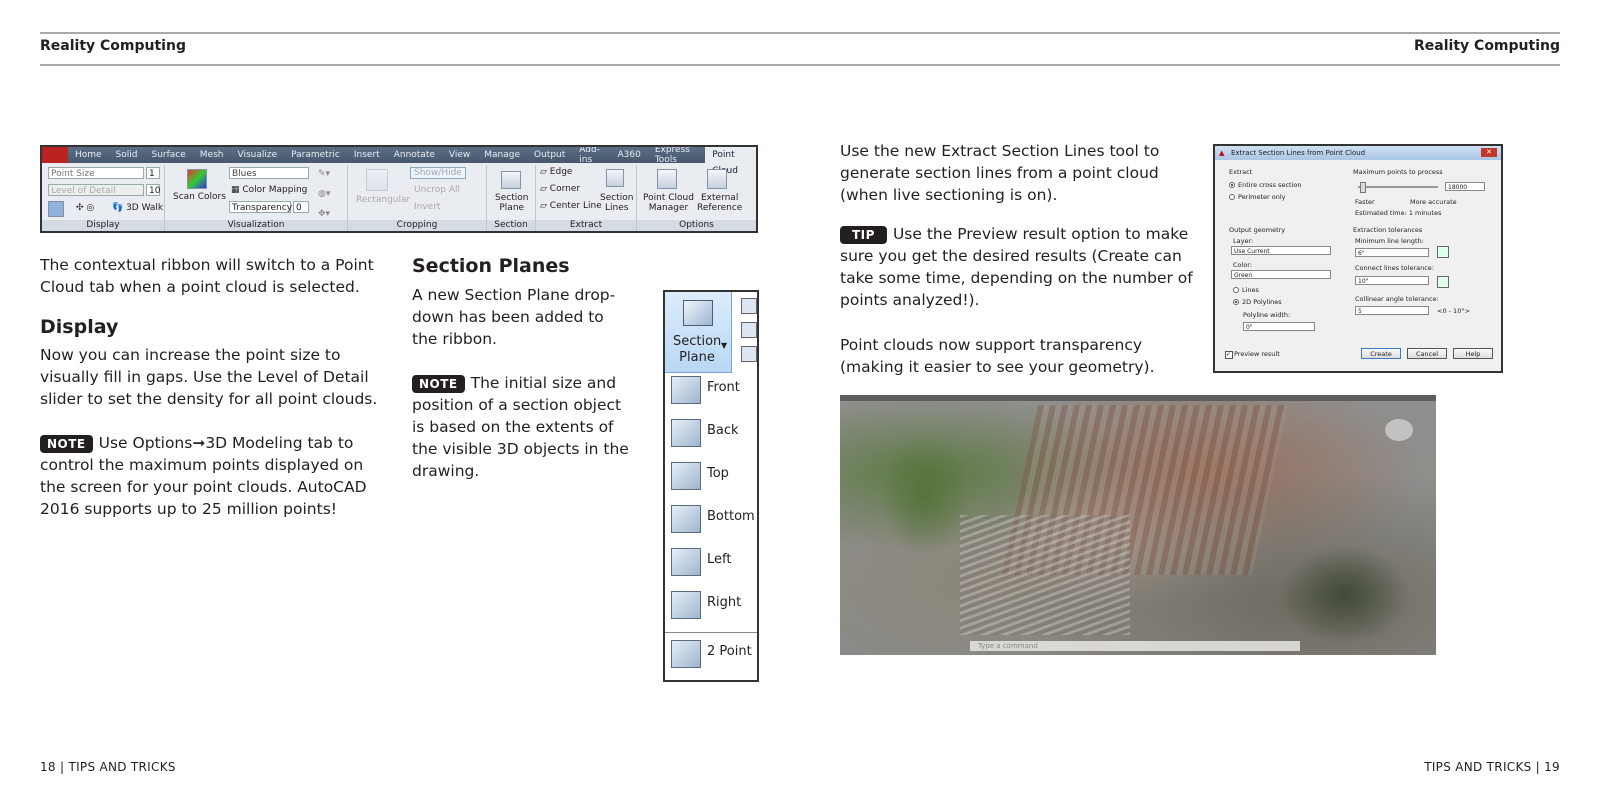  What do you see at coordinates (556, 172) in the screenshot?
I see `edge-button: ▱ Edge` at bounding box center [556, 172].